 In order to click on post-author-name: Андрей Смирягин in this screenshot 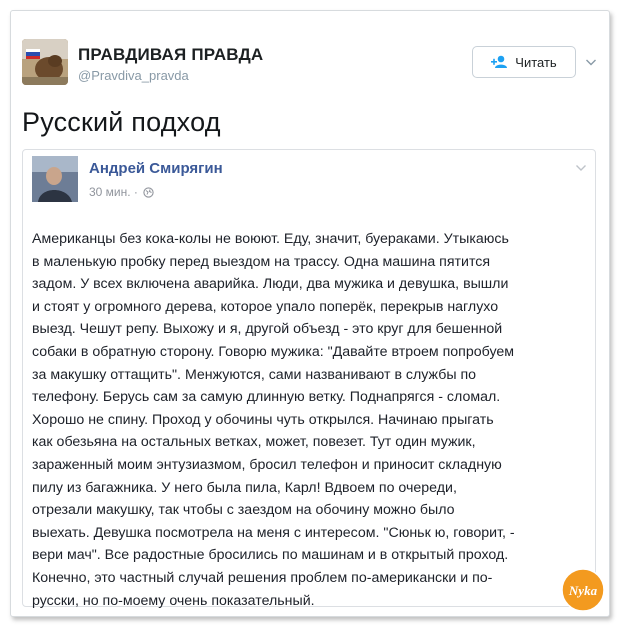, I will do `click(156, 168)`.